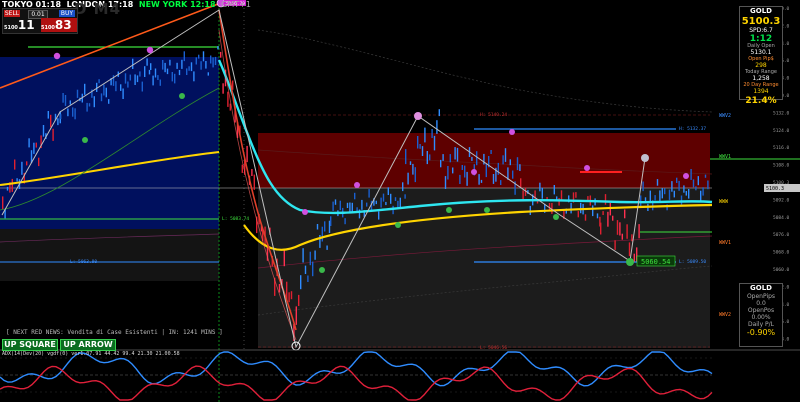 This screenshot has width=800, height=402. Describe the element at coordinates (725, 315) in the screenshot. I see `wwv2-bottom-label: WWV2` at that location.